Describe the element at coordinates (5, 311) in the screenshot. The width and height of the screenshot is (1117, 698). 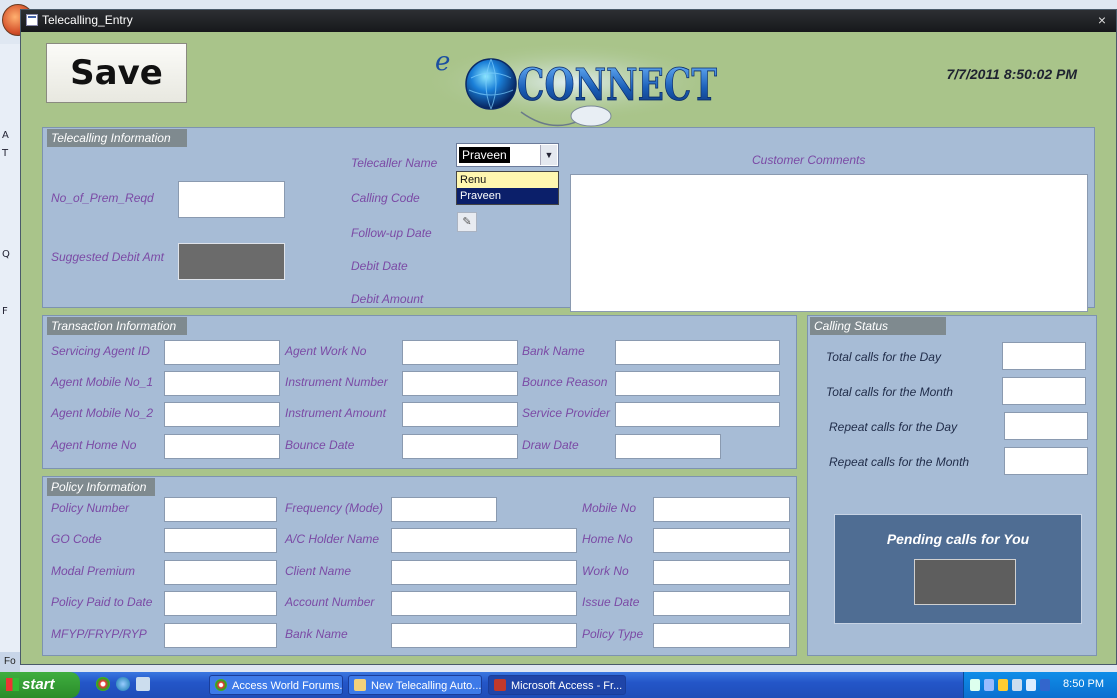
I see `nav-letter: F` at that location.